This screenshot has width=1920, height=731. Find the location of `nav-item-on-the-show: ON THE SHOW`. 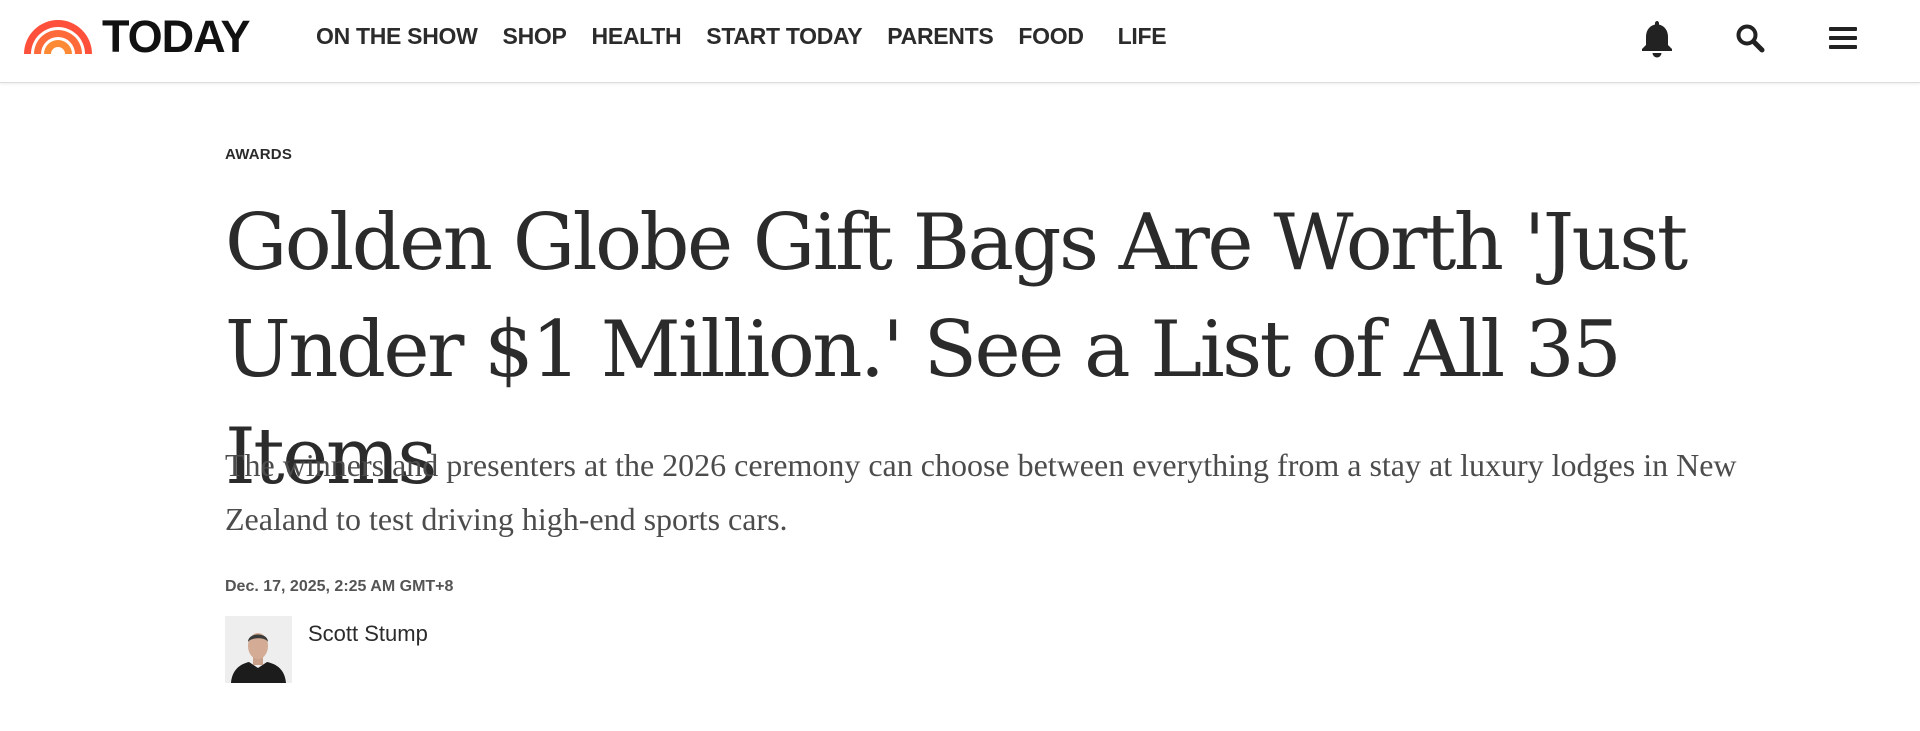

nav-item-on-the-show: ON THE SHOW is located at coordinates (397, 36).